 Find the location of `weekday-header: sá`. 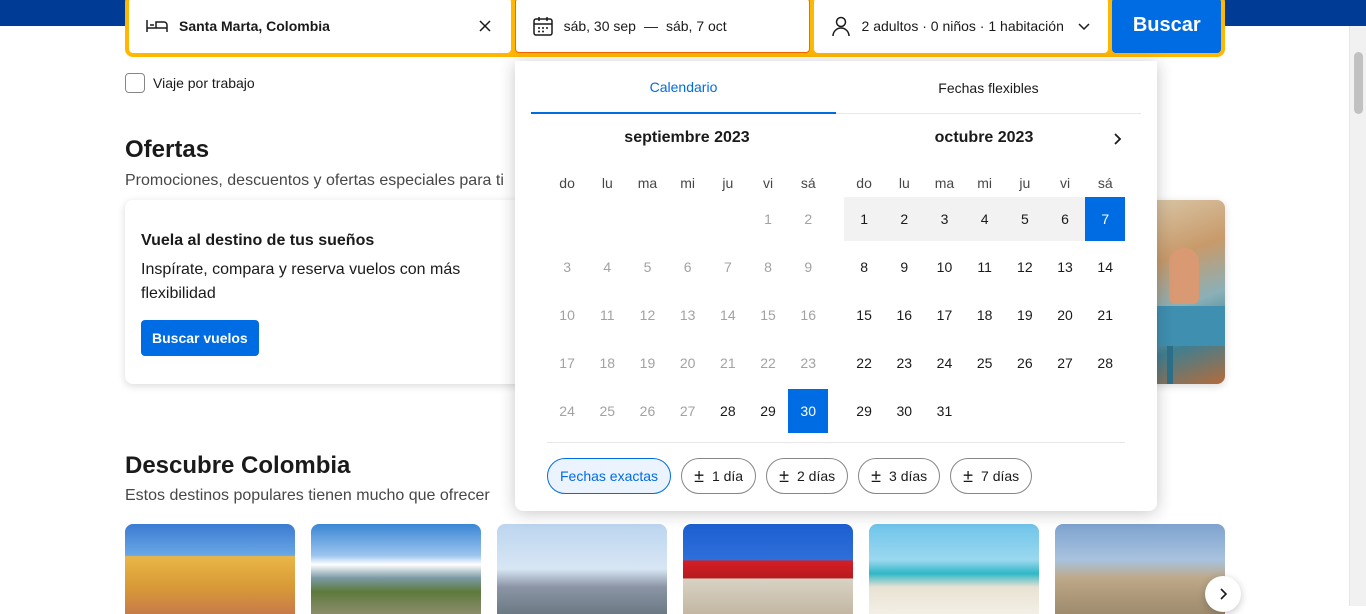

weekday-header: sá is located at coordinates (808, 183).